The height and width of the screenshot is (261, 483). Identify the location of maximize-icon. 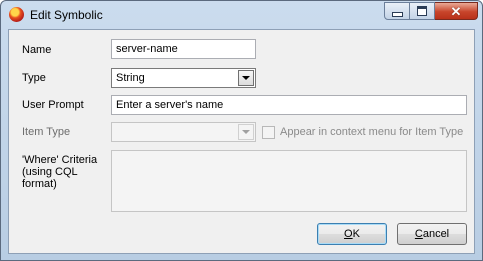
(422, 11).